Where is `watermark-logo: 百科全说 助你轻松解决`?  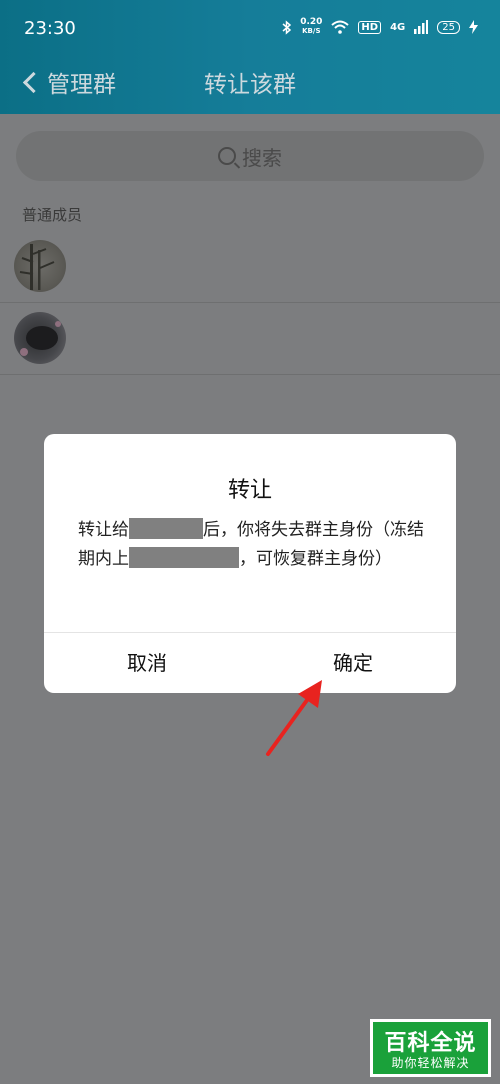 watermark-logo: 百科全说 助你轻松解决 is located at coordinates (430, 1048).